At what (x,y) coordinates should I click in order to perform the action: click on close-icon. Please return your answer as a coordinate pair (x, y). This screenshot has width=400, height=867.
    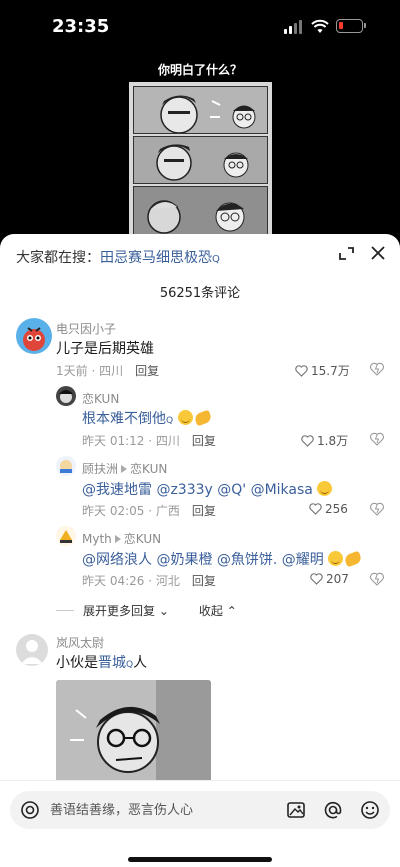
    Looking at the image, I should click on (378, 253).